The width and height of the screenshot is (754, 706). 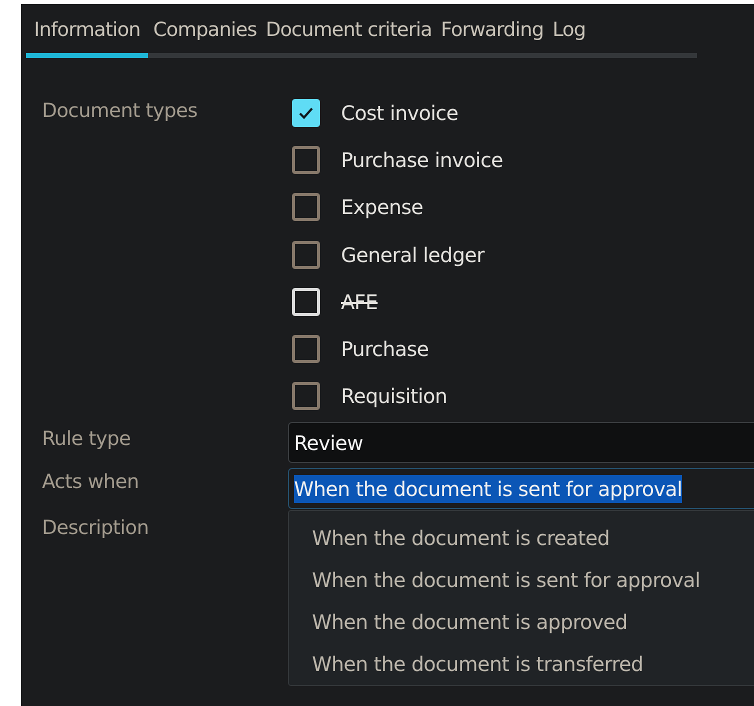 What do you see at coordinates (394, 396) in the screenshot?
I see `checkbox-label: Requisition` at bounding box center [394, 396].